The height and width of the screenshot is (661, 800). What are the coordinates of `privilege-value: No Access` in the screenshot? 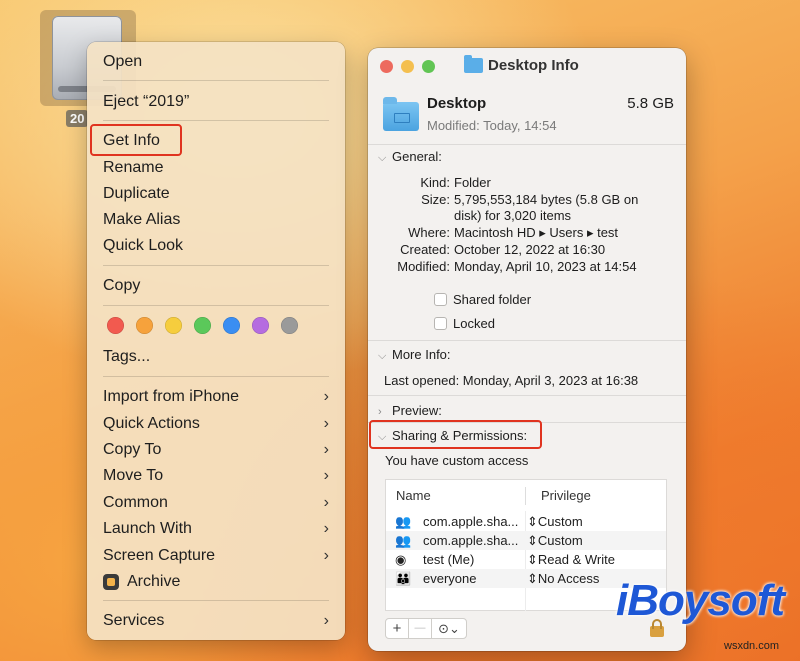 It's located at (568, 578).